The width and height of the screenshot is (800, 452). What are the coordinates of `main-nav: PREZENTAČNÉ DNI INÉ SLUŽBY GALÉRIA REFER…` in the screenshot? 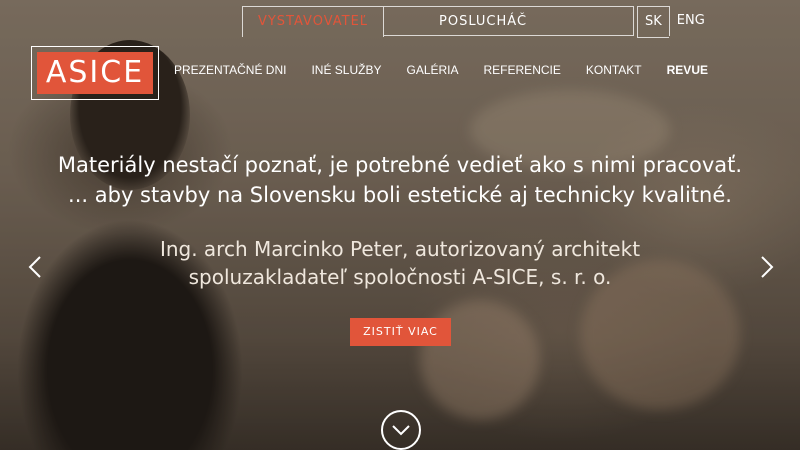 It's located at (453, 70).